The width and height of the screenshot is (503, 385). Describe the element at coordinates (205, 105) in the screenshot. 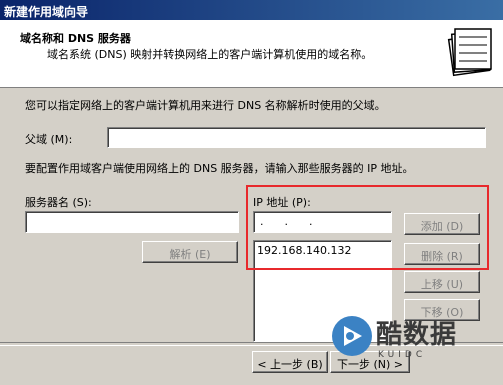

I see `intro-text: 您可以指定网络上的客户端计算机用来进行 DNS 名称解析时使用的父域。` at that location.